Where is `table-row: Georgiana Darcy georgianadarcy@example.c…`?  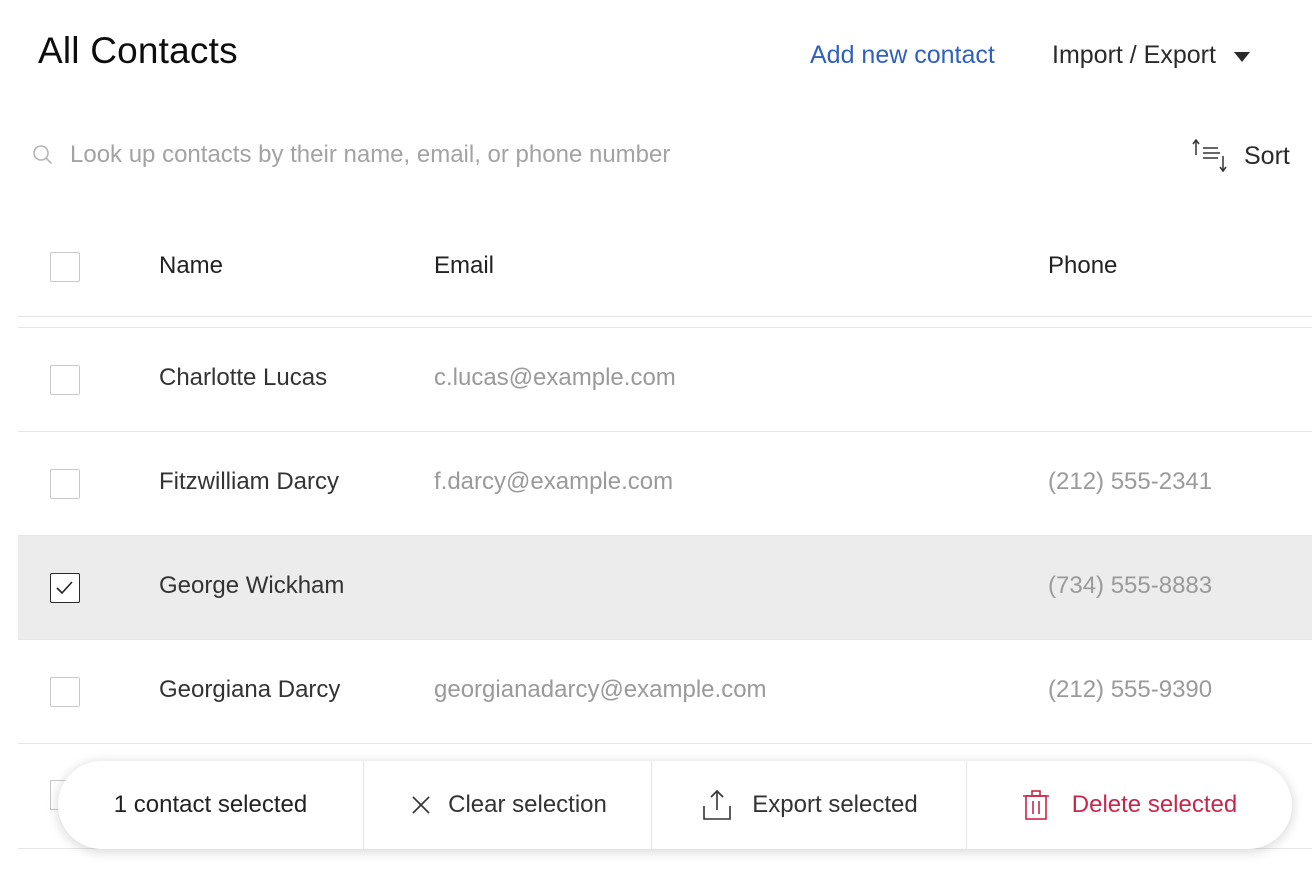
table-row: Georgiana Darcy georgianadarcy@example.c… is located at coordinates (665, 692).